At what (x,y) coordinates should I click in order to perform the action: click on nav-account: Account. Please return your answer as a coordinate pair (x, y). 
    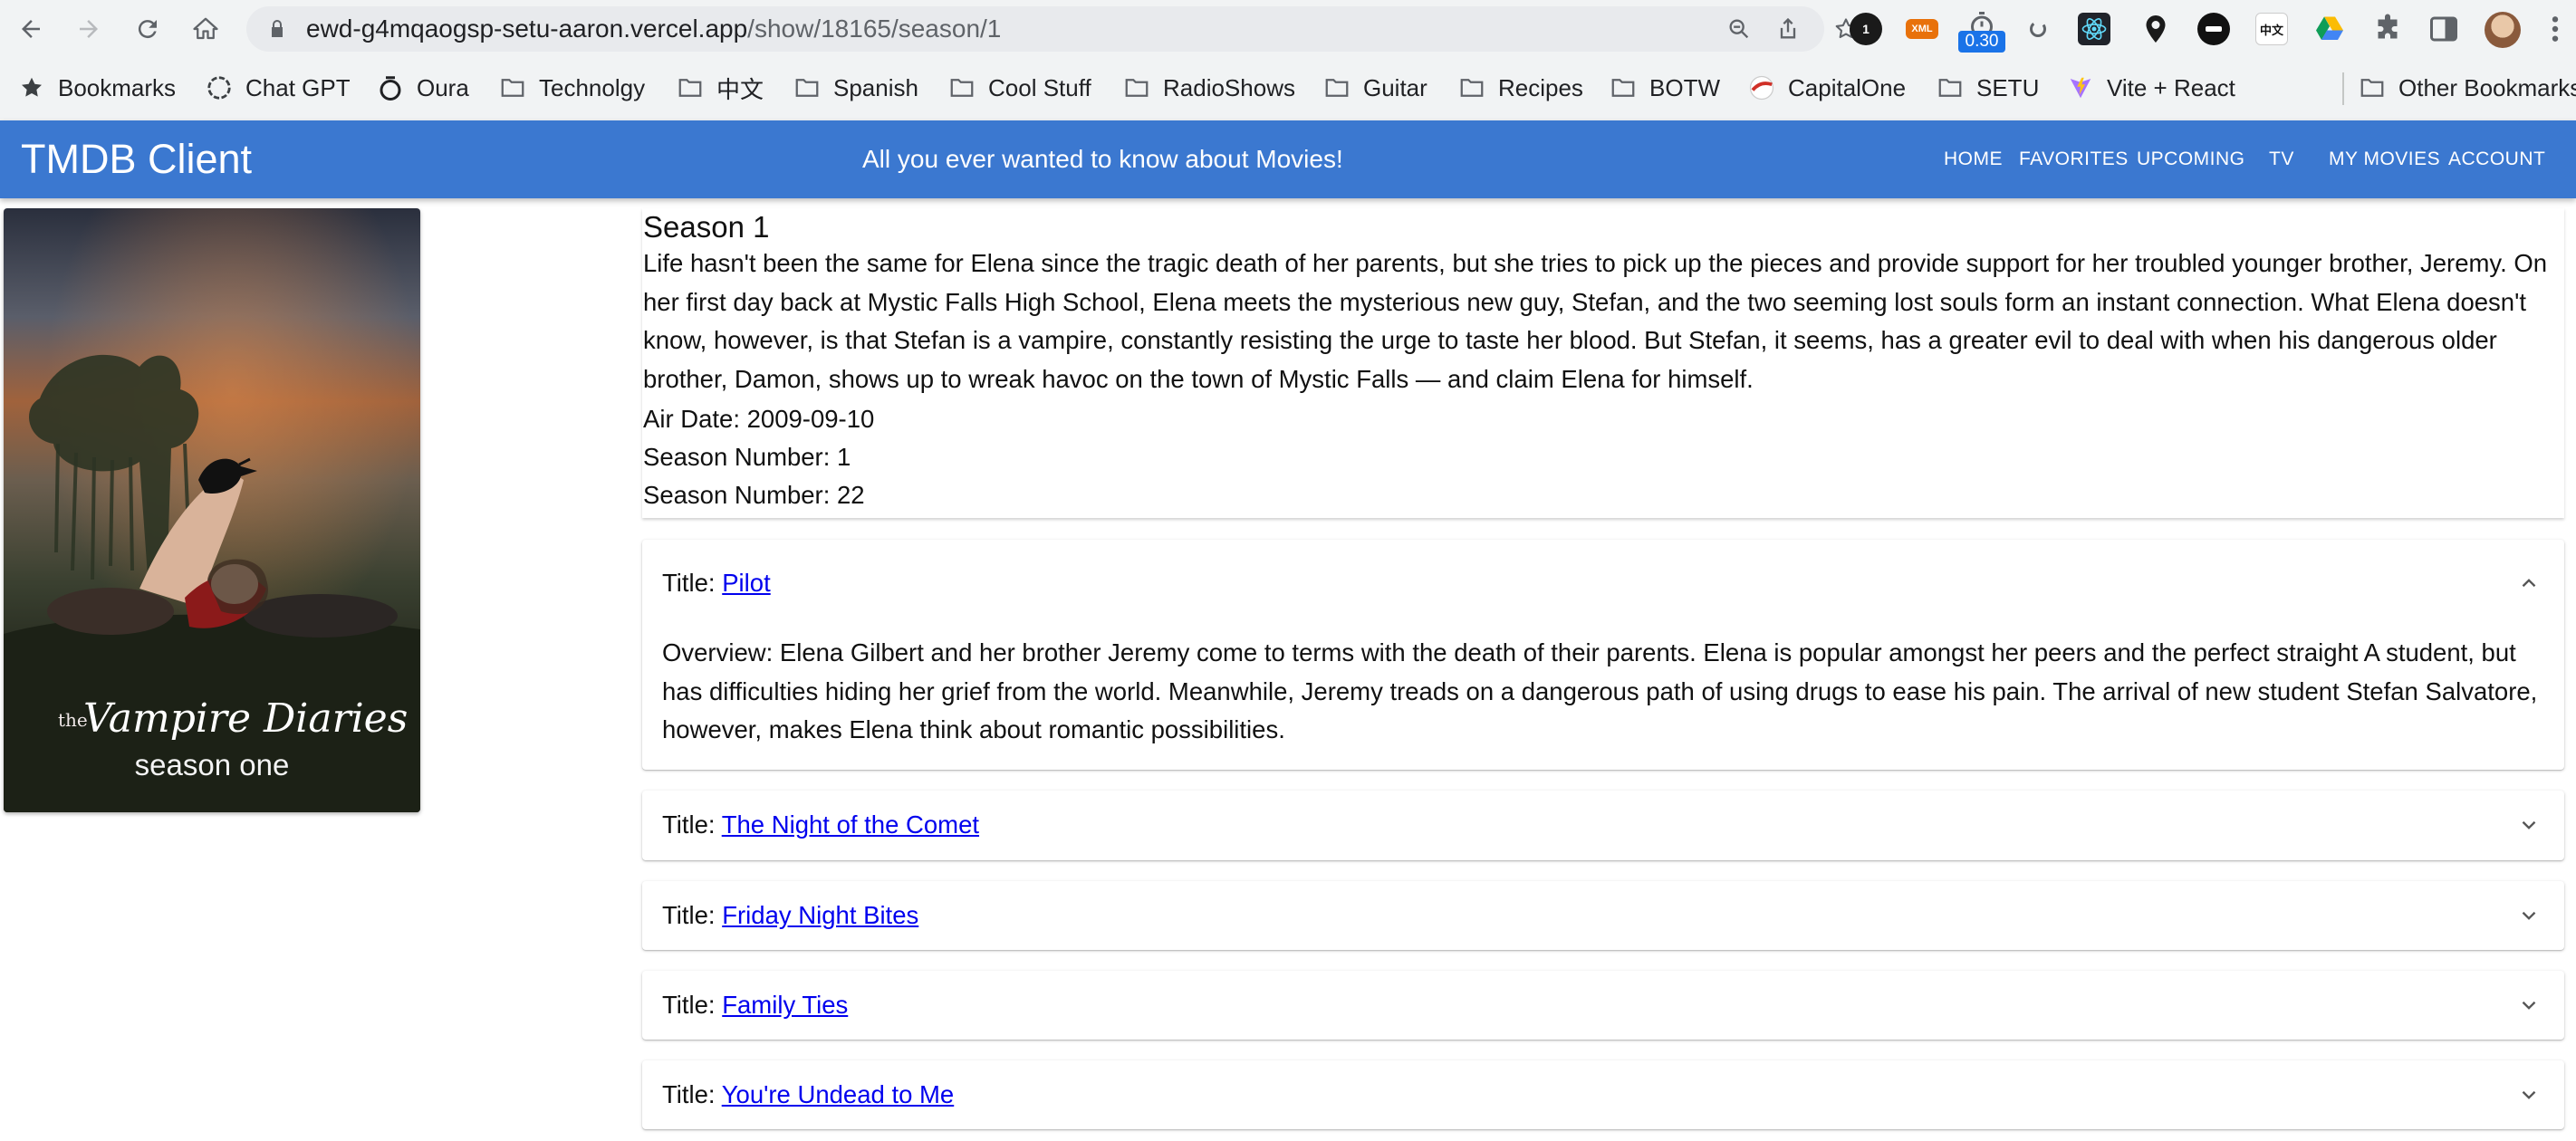
    Looking at the image, I should click on (2496, 159).